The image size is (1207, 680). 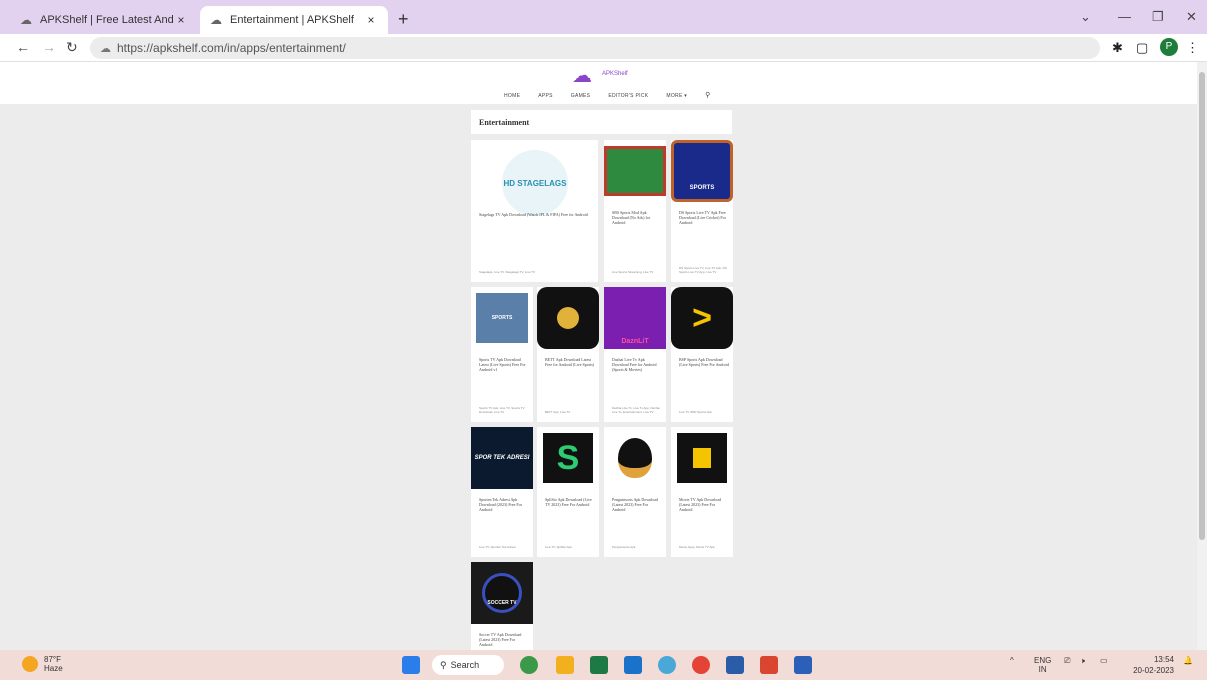 What do you see at coordinates (581, 96) in the screenshot?
I see `nav-games: GAMES` at bounding box center [581, 96].